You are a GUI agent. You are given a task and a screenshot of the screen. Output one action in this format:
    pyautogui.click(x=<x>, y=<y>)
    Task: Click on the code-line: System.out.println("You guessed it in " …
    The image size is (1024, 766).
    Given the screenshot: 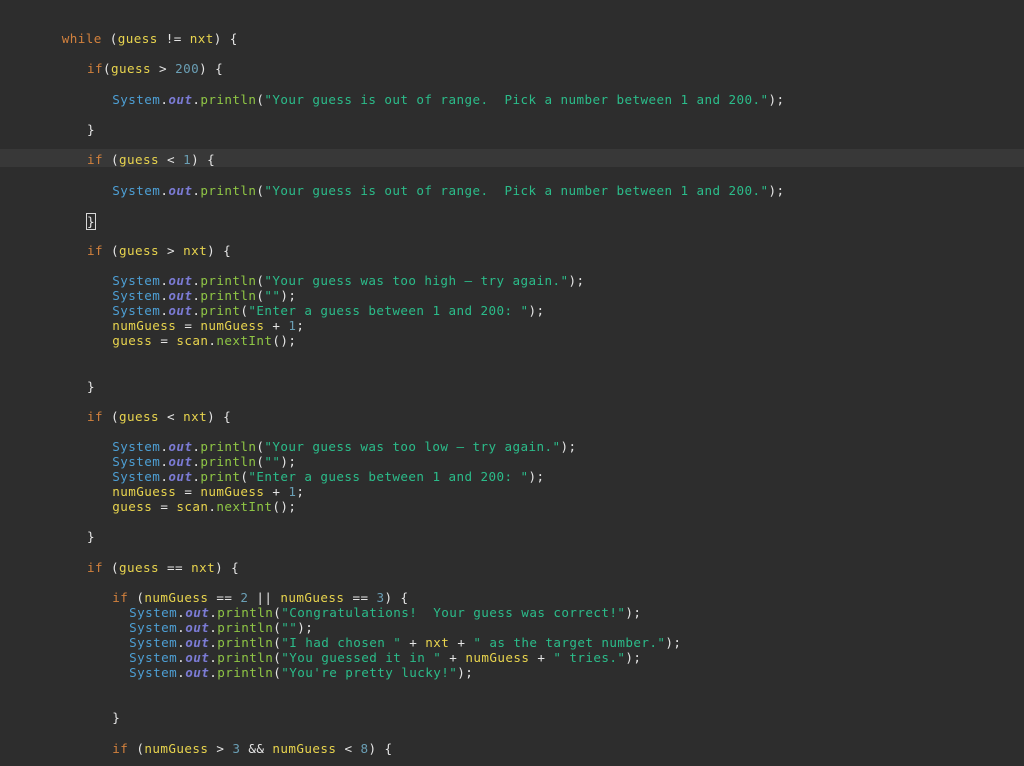 What is the action you would take?
    pyautogui.click(x=512, y=657)
    